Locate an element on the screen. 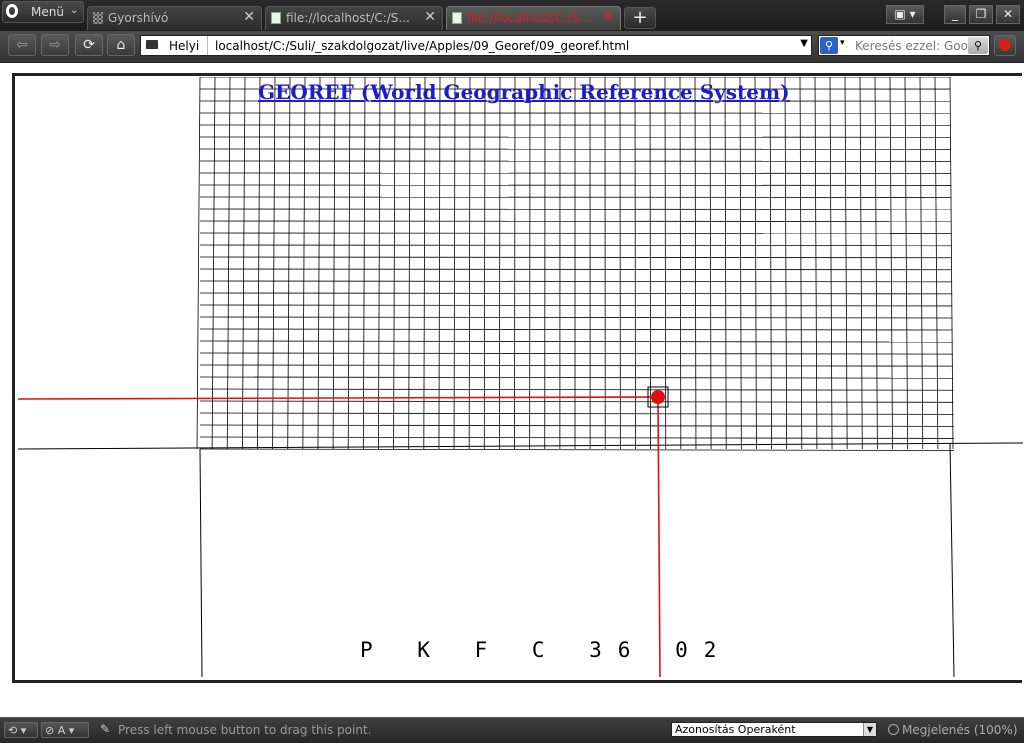  stop-button is located at coordinates (1005, 45).